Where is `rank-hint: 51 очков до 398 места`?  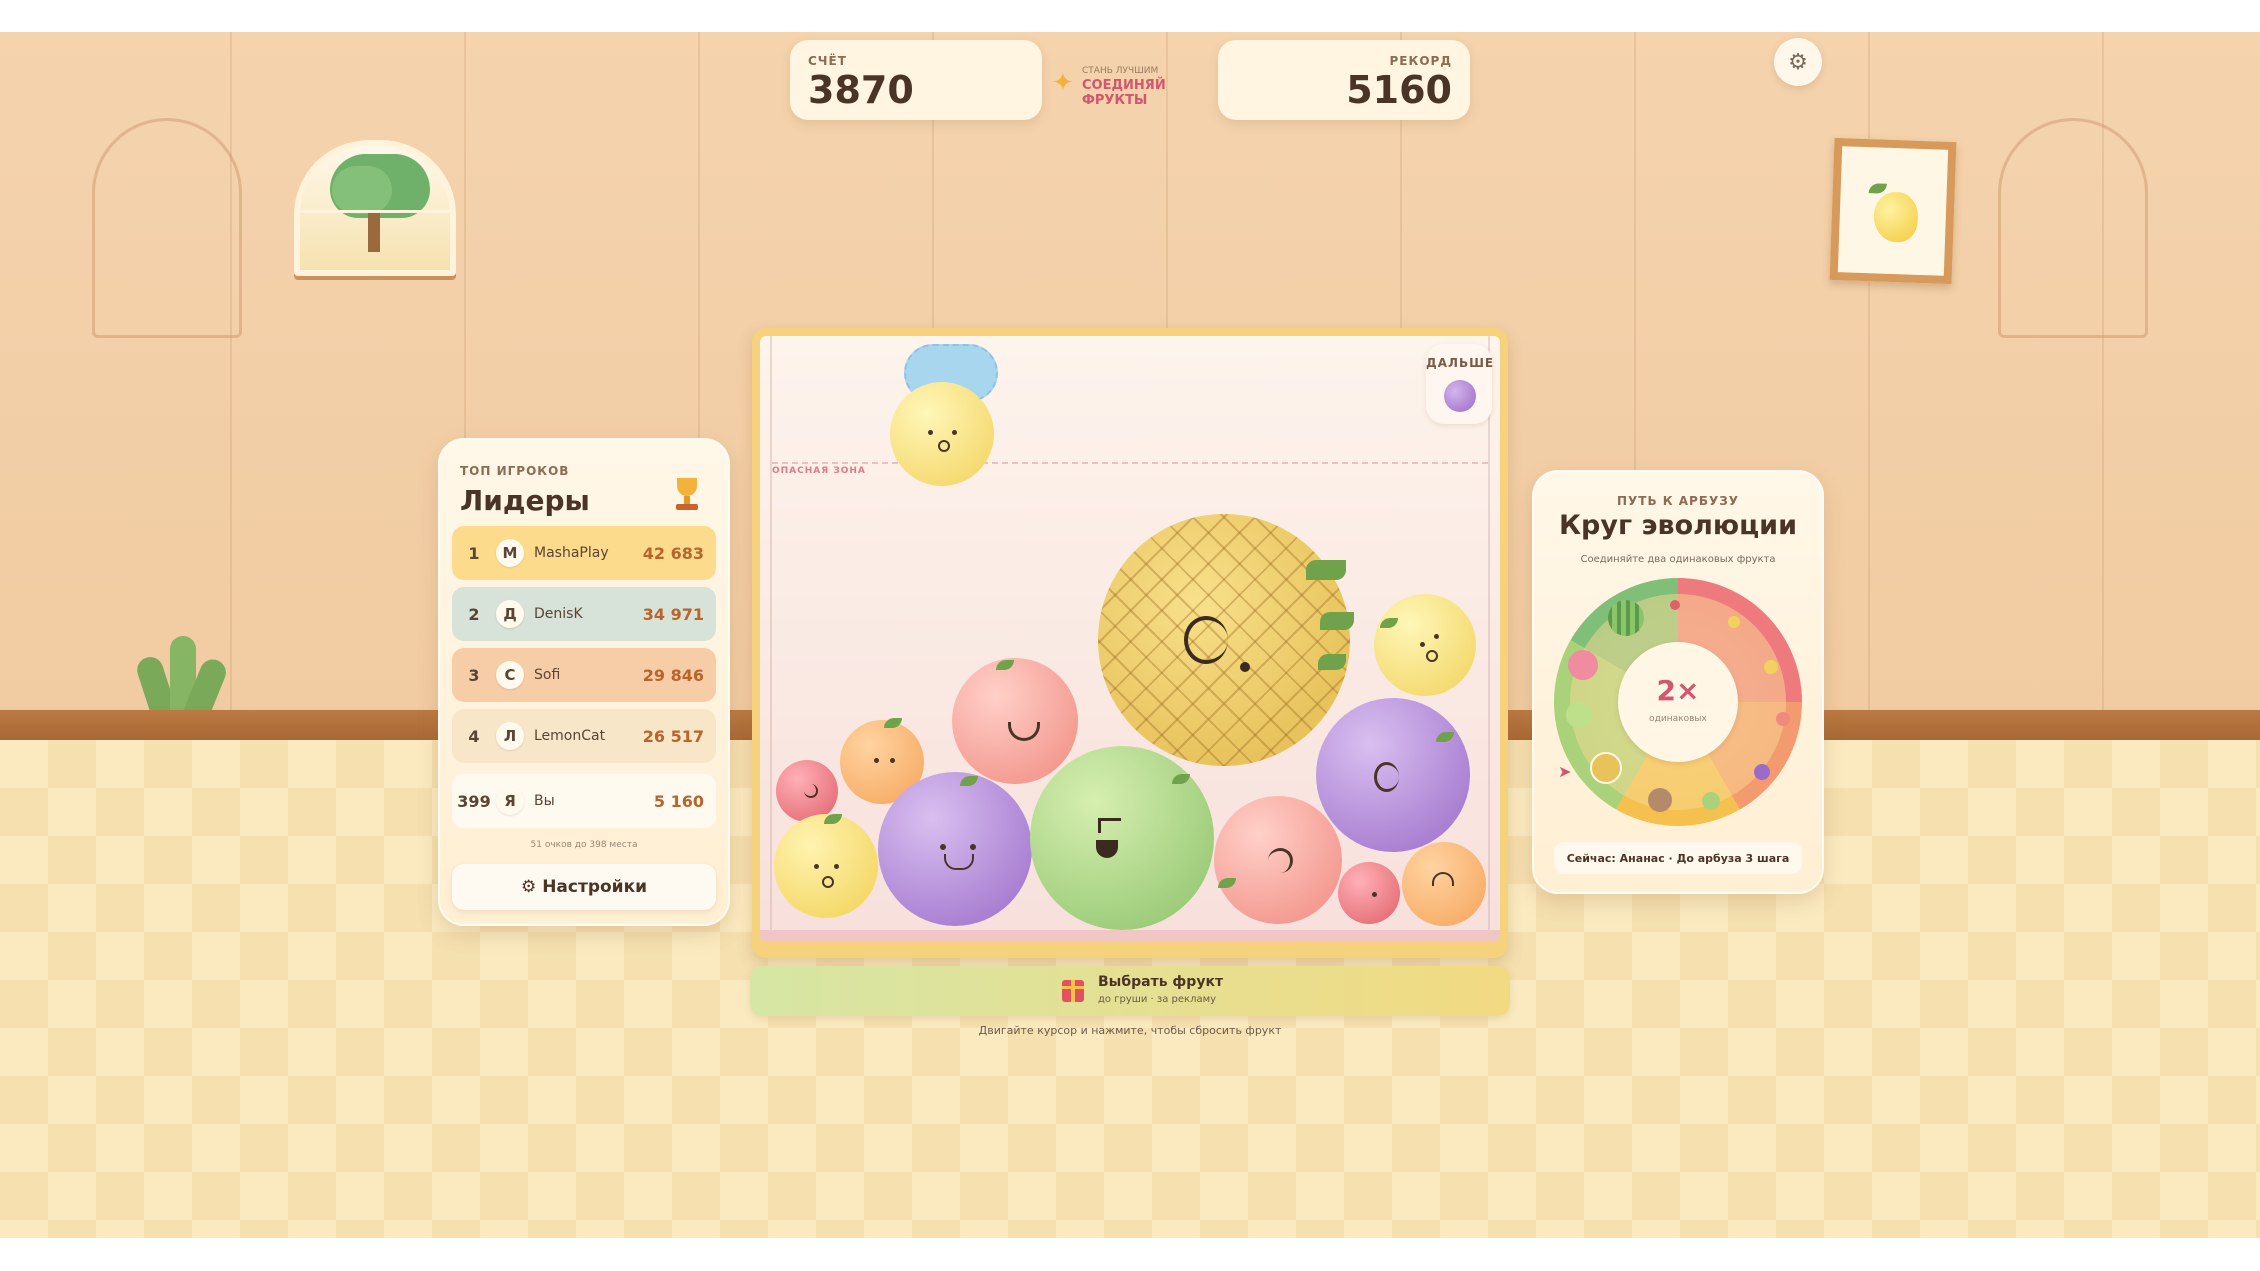
rank-hint: 51 очков до 398 места is located at coordinates (584, 845).